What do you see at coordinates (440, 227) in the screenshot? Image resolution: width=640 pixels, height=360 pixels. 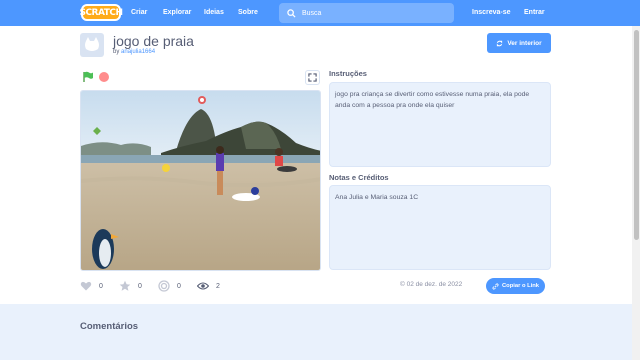 I see `notes-credits-box: Ana Julia e Maria souza 1C` at bounding box center [440, 227].